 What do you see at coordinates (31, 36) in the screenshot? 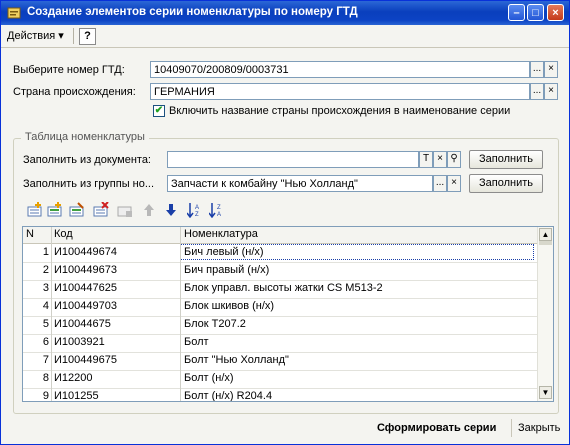
I see `actions-menu-label: Действия` at bounding box center [31, 36].